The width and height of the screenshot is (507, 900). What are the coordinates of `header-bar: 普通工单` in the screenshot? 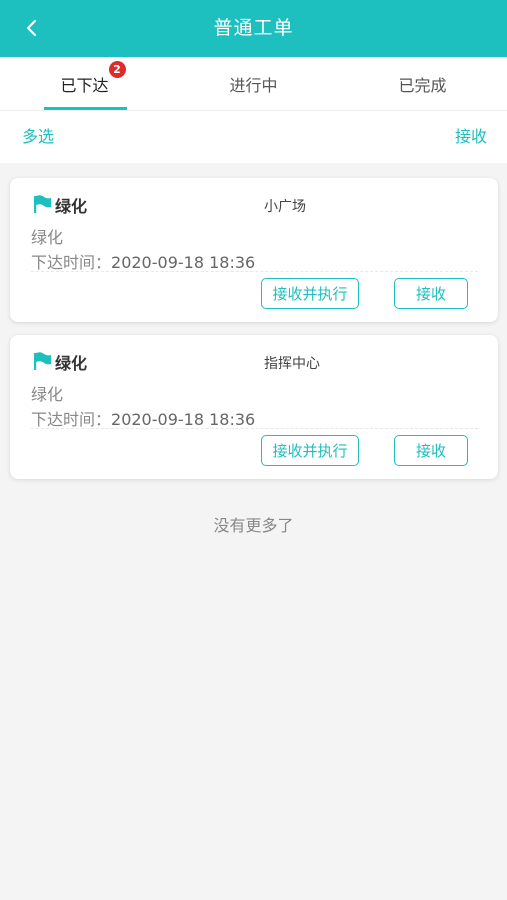 It's located at (253, 28).